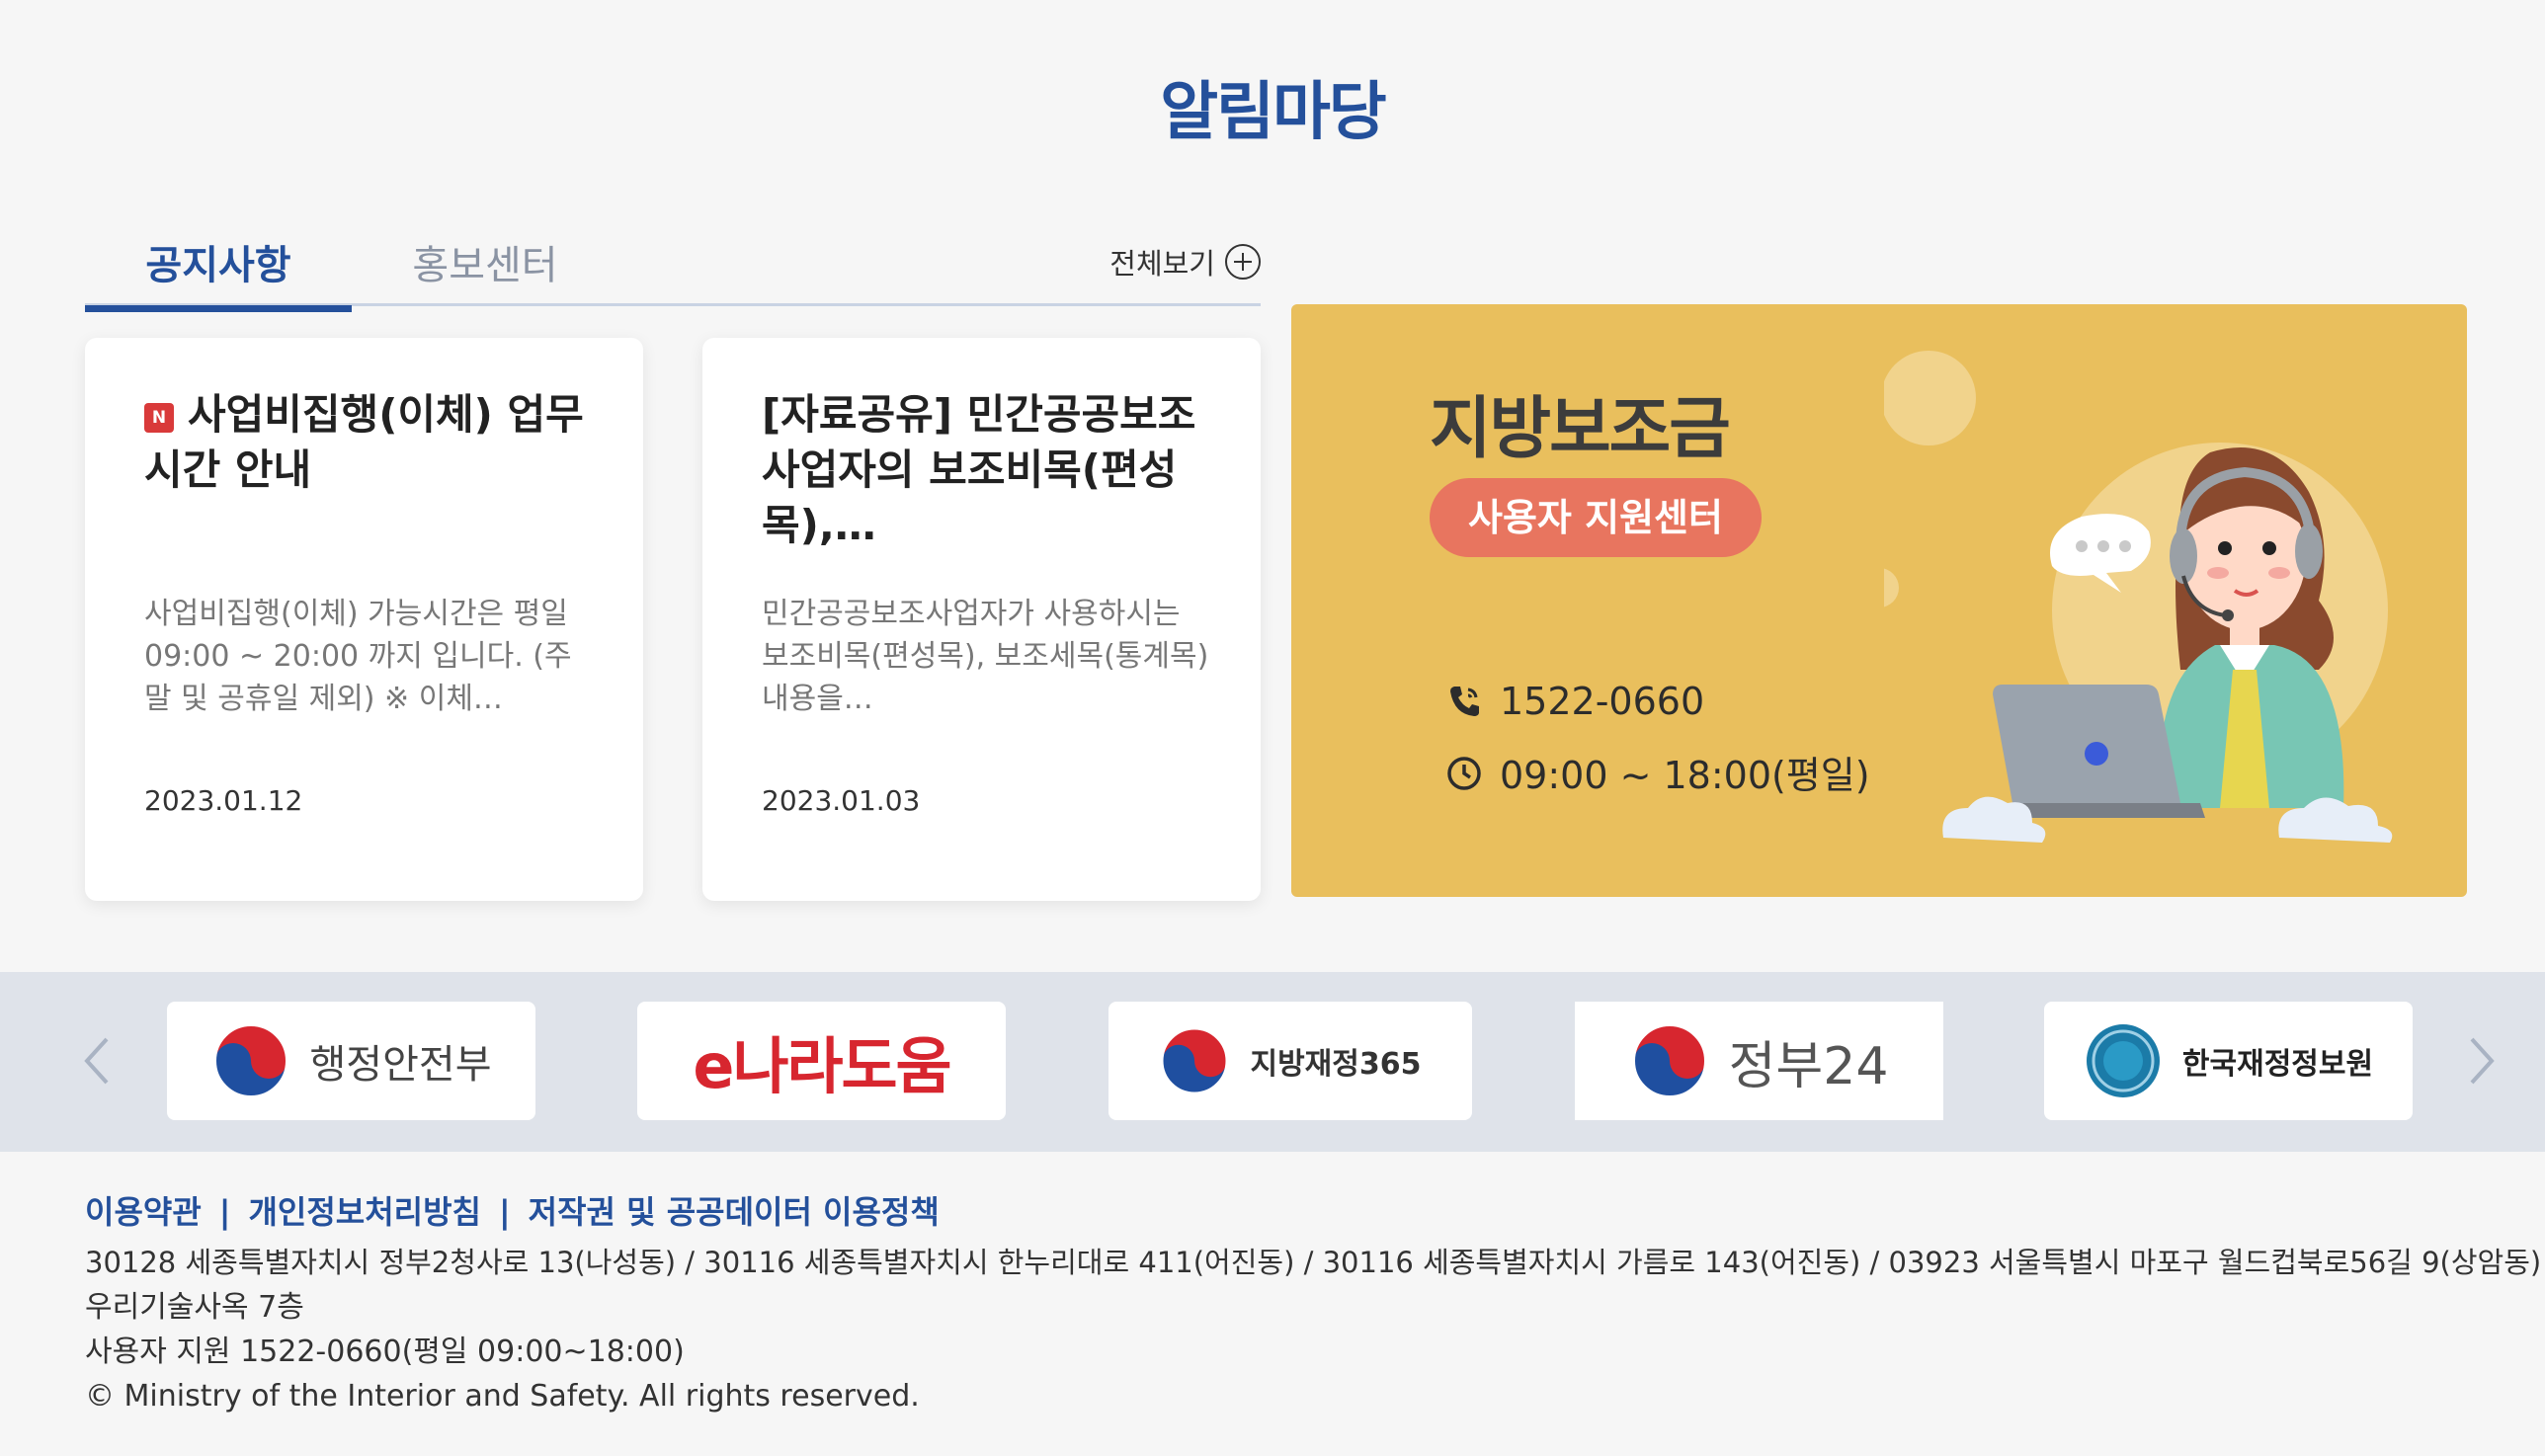  What do you see at coordinates (194, 1307) in the screenshot?
I see `footer-address-detail: 우리기술사옥 7층` at bounding box center [194, 1307].